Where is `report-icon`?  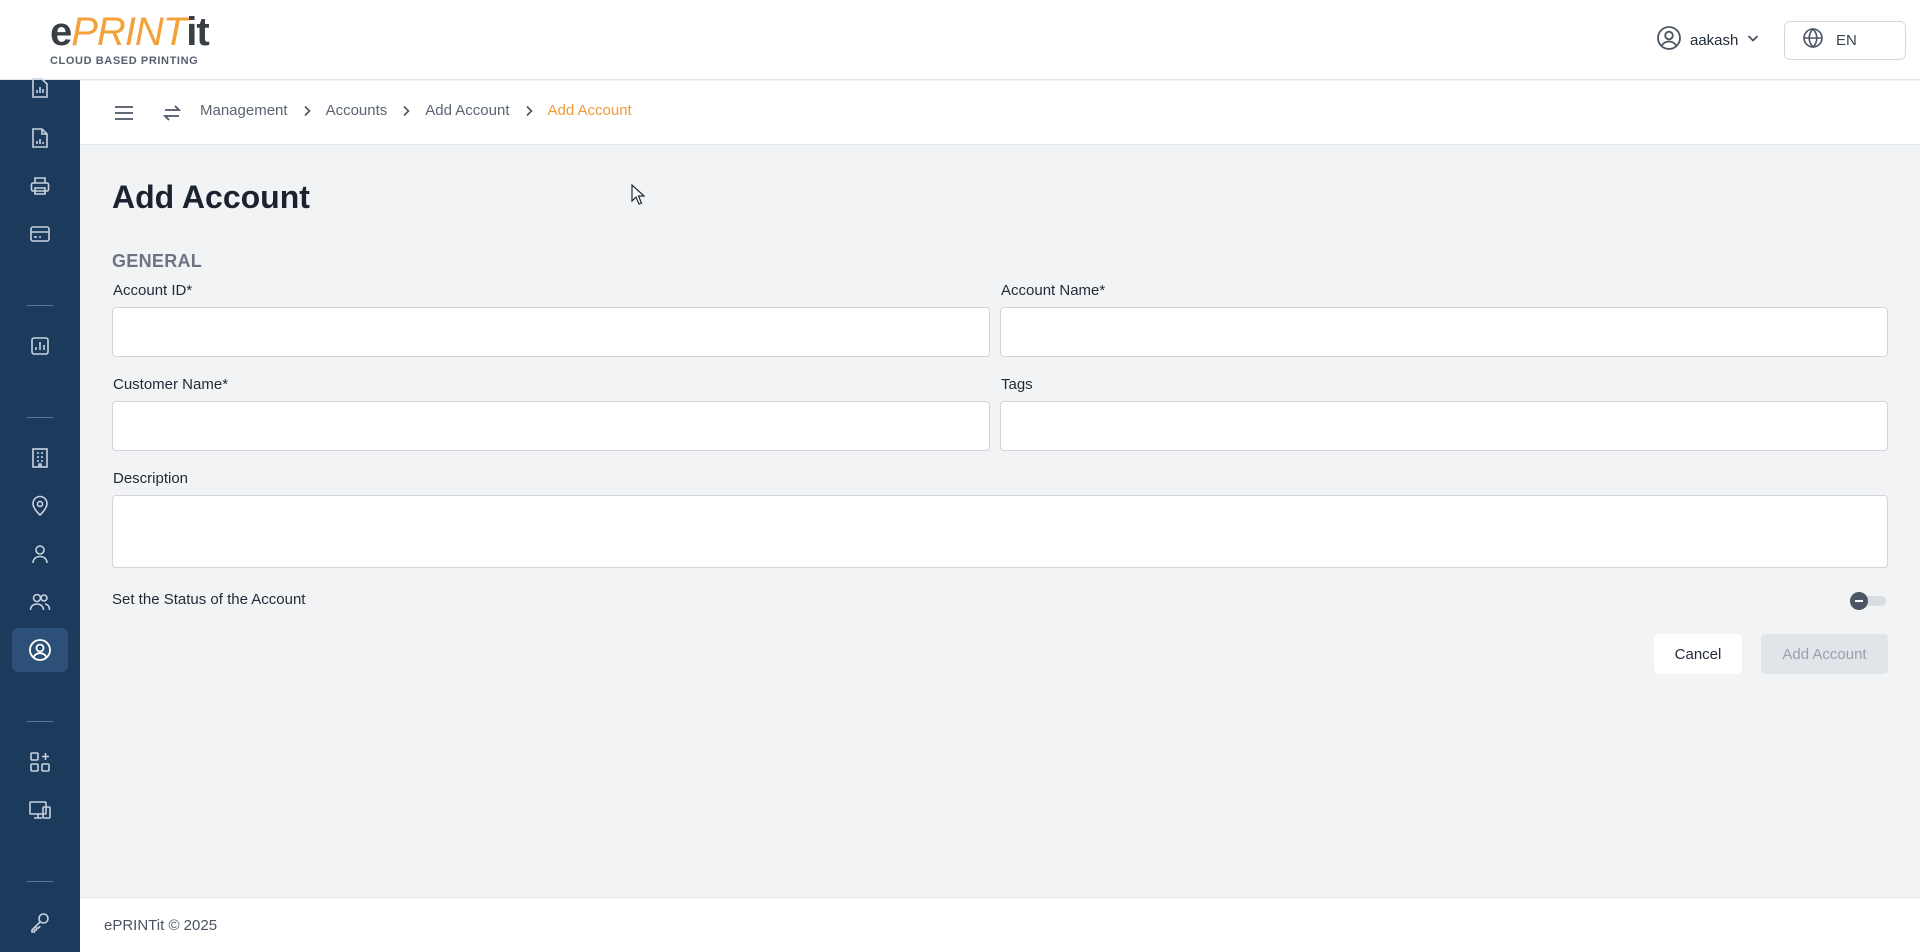 report-icon is located at coordinates (40, 88).